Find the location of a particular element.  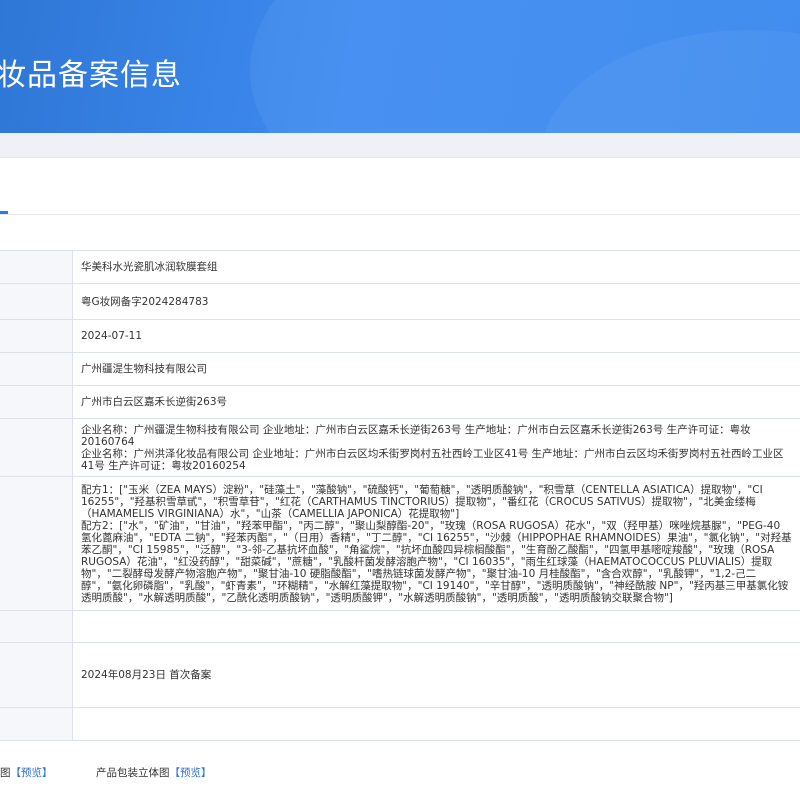

table-row: 2024年08月23日 首次备案 is located at coordinates (400, 675).